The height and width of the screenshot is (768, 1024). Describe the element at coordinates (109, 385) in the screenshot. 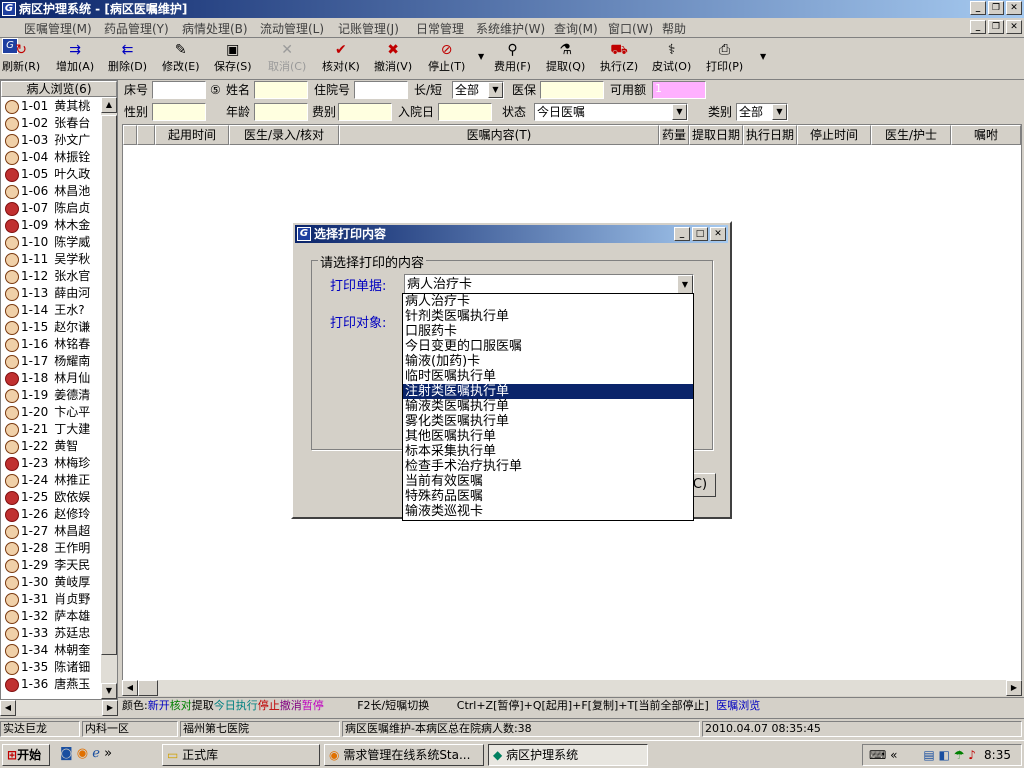

I see `scroll-thumb` at that location.